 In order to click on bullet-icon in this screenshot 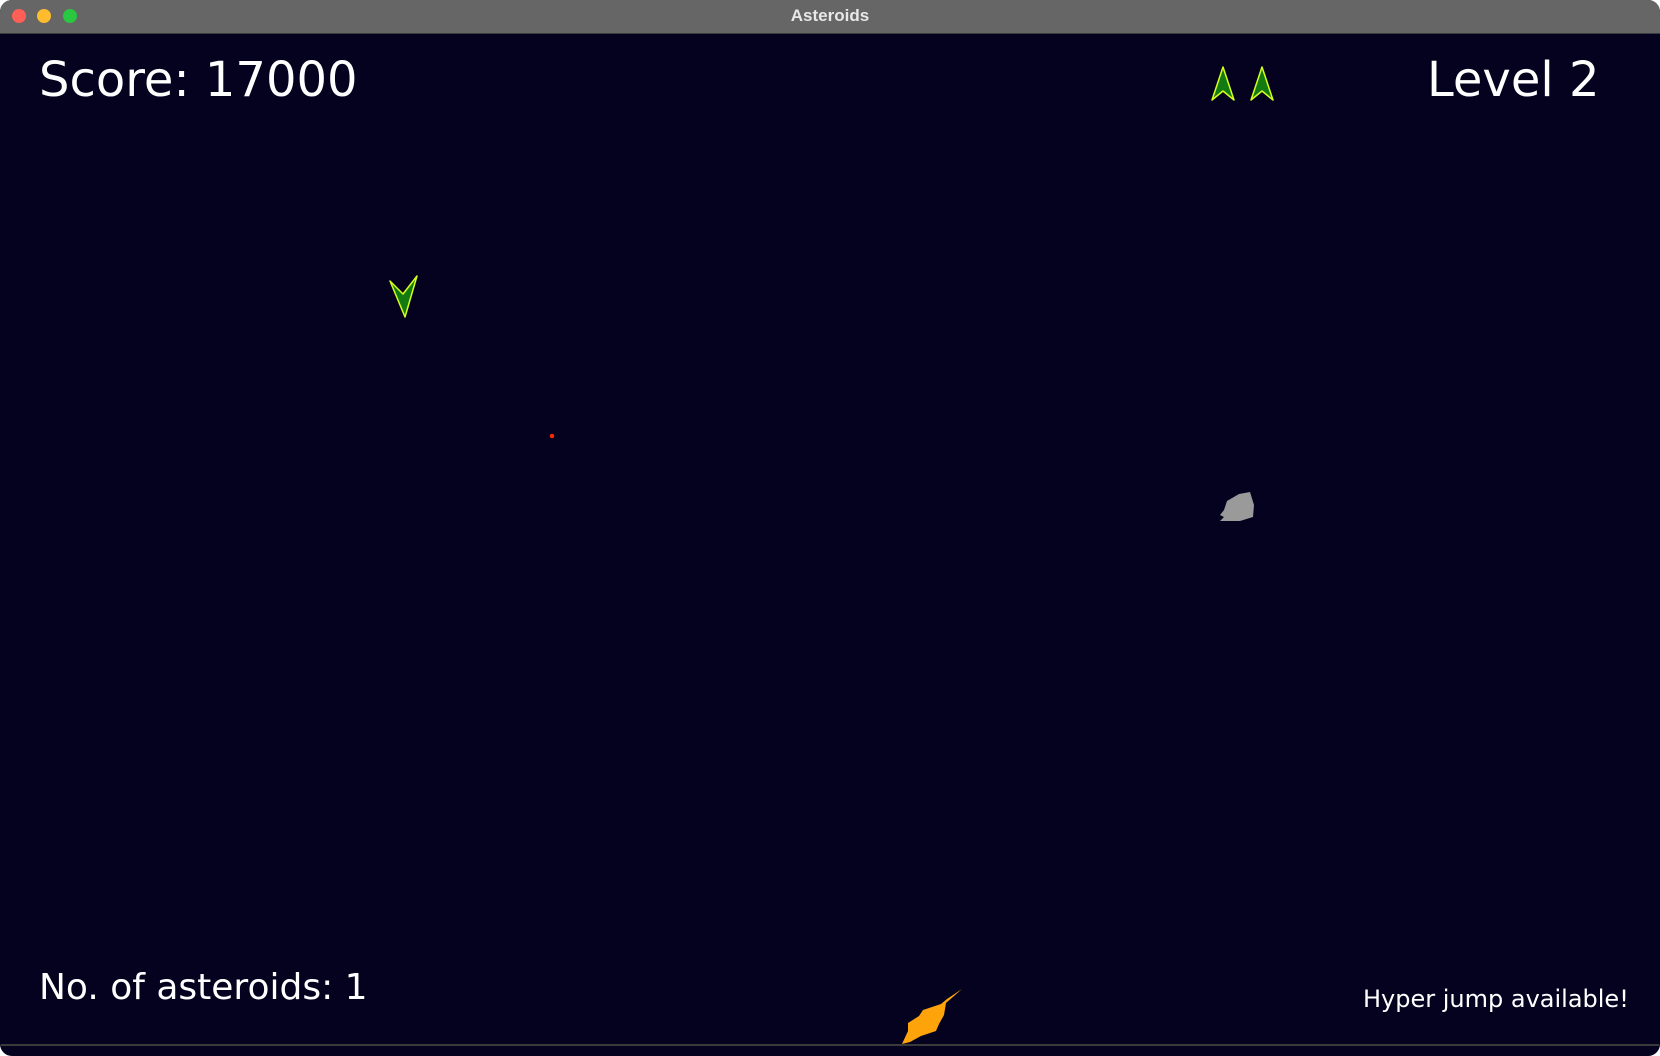, I will do `click(552, 436)`.